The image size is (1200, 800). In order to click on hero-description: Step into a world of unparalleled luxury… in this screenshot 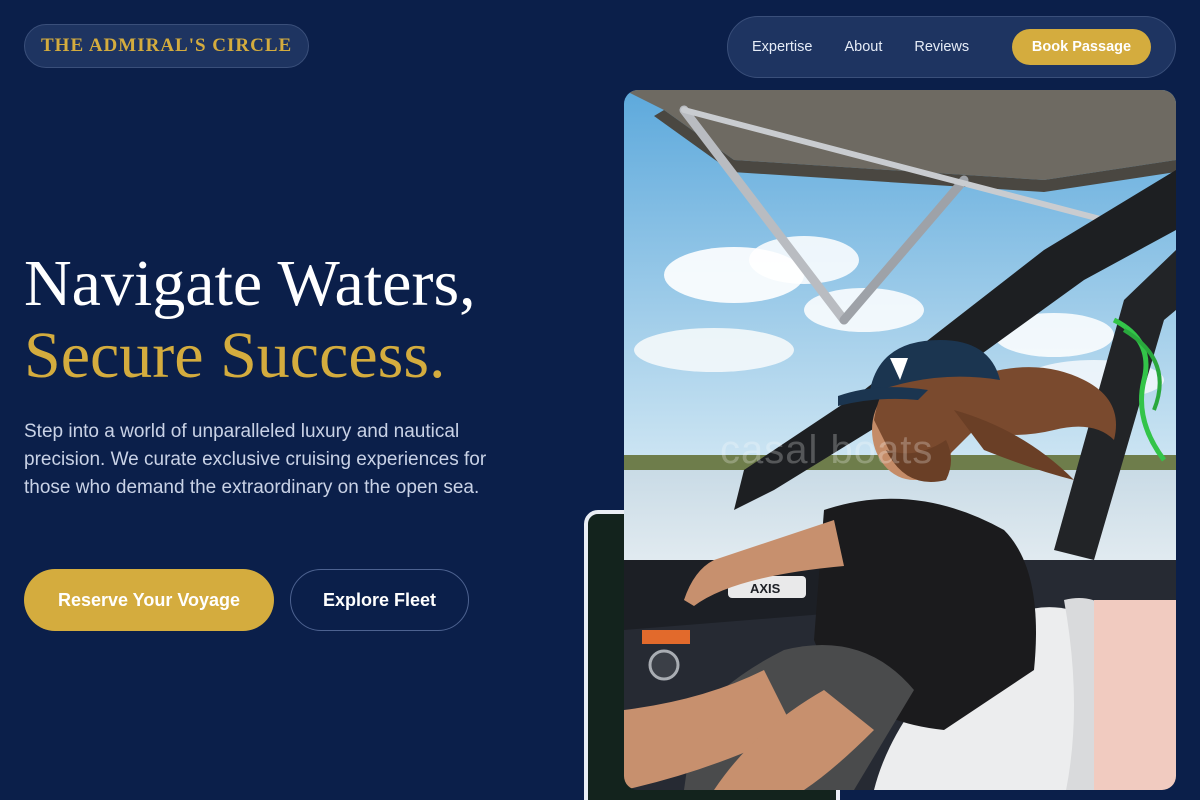, I will do `click(255, 459)`.